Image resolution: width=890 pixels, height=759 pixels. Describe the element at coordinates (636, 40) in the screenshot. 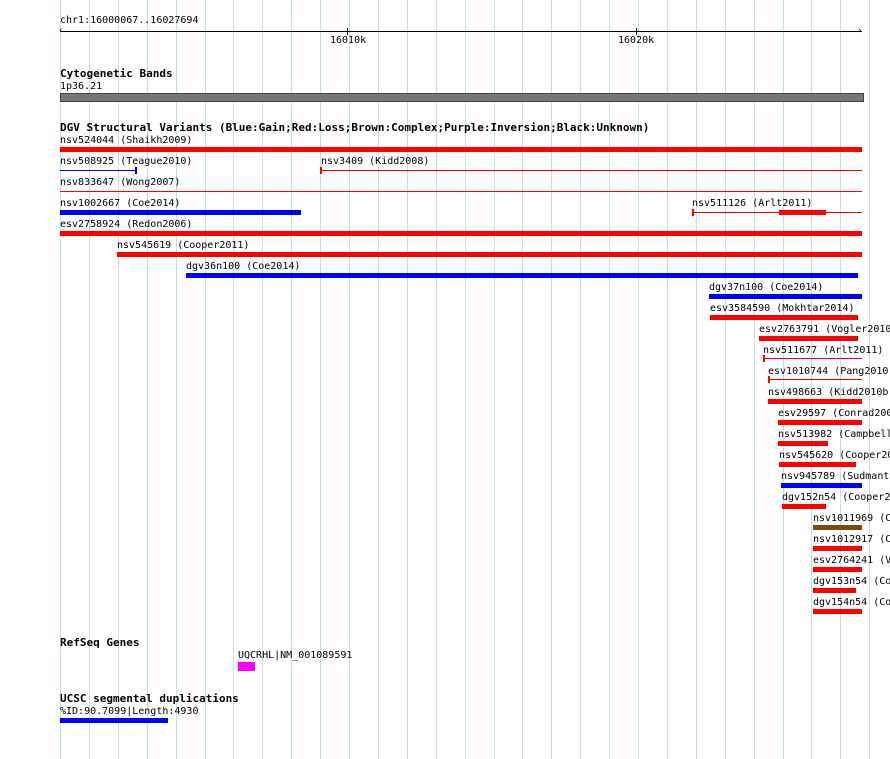

I see `ruler-tick-label: 16020k` at that location.